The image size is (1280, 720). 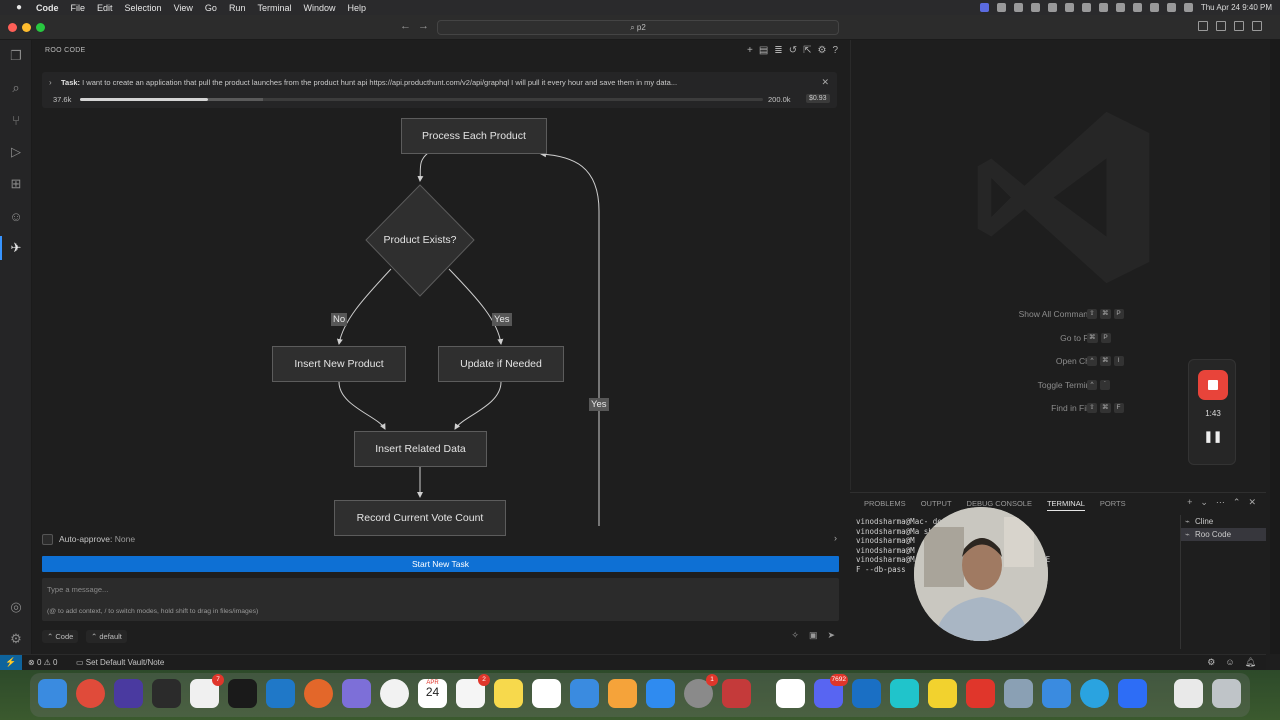 What do you see at coordinates (237, 8) in the screenshot?
I see `menu-run: Run` at bounding box center [237, 8].